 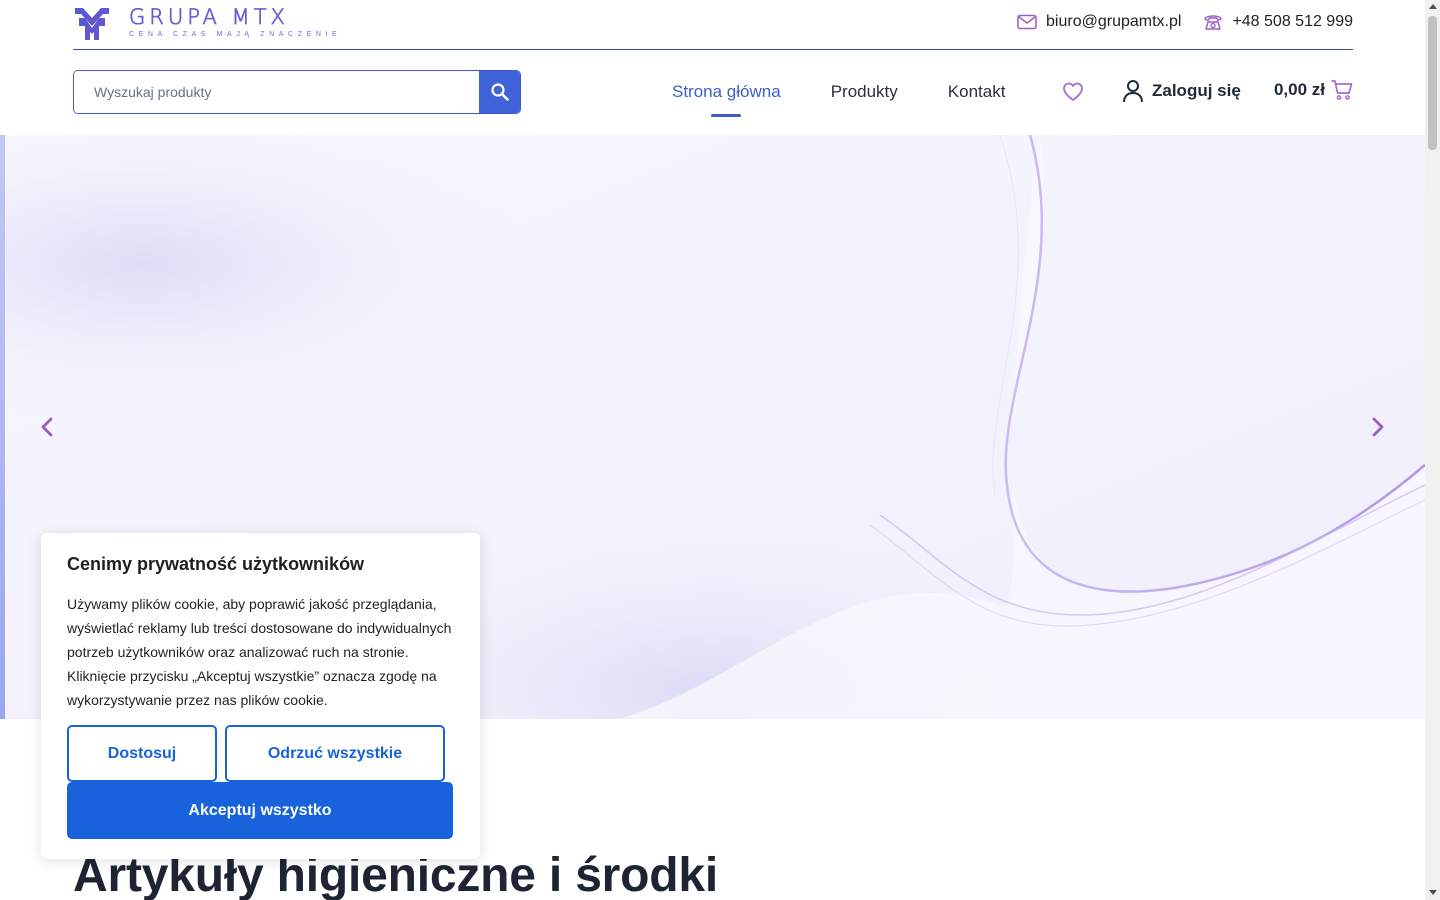 I want to click on heart-icon, so click(x=1073, y=91).